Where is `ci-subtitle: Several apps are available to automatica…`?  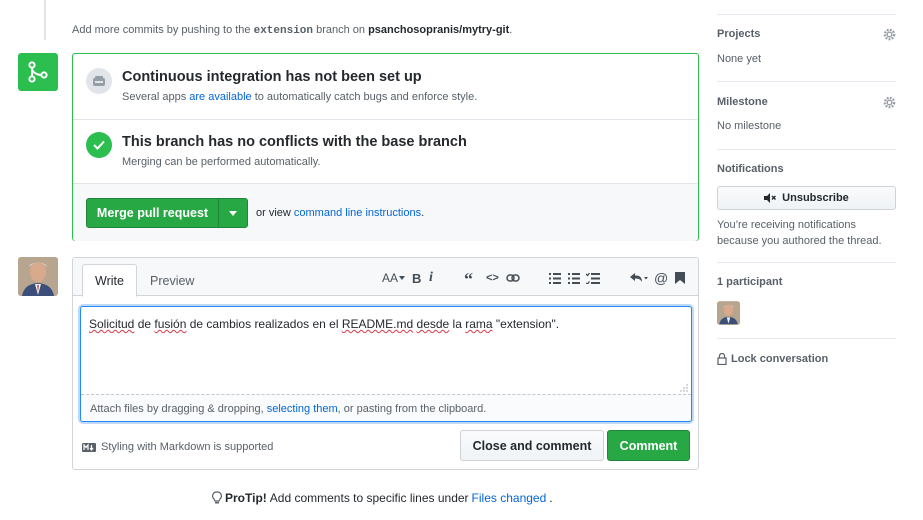 ci-subtitle: Several apps are available to automatica… is located at coordinates (299, 97).